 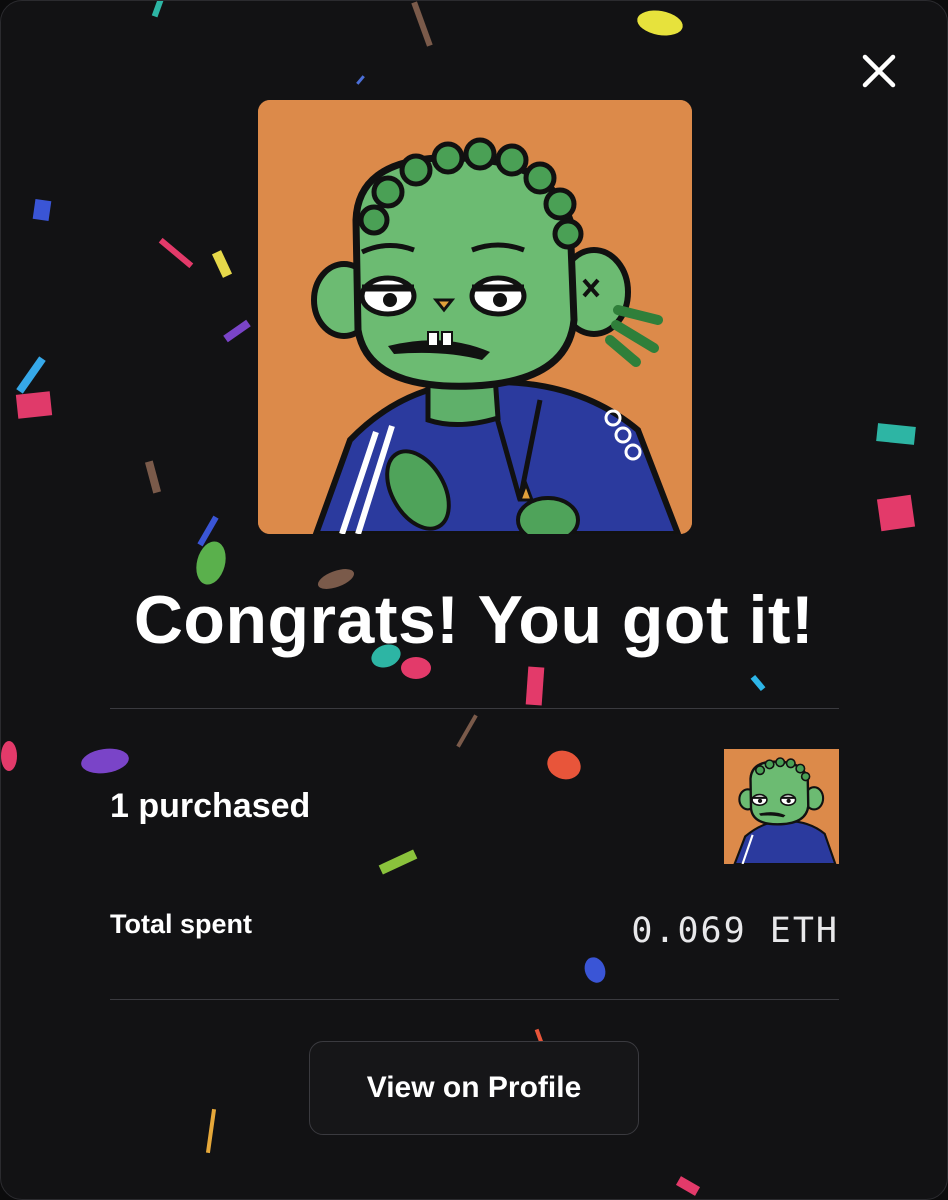 What do you see at coordinates (181, 924) in the screenshot?
I see `total-spent-label: Total spent` at bounding box center [181, 924].